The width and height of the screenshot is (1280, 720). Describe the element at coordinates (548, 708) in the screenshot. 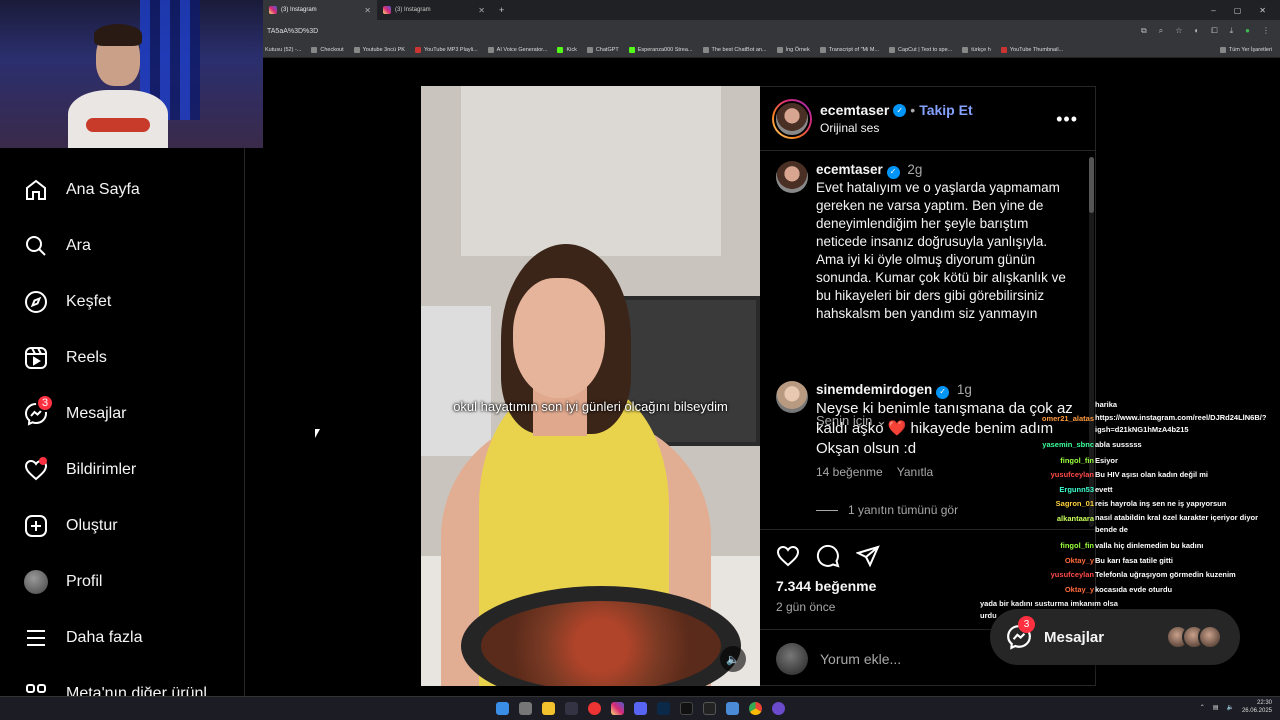

I see `file-explorer-icon` at that location.